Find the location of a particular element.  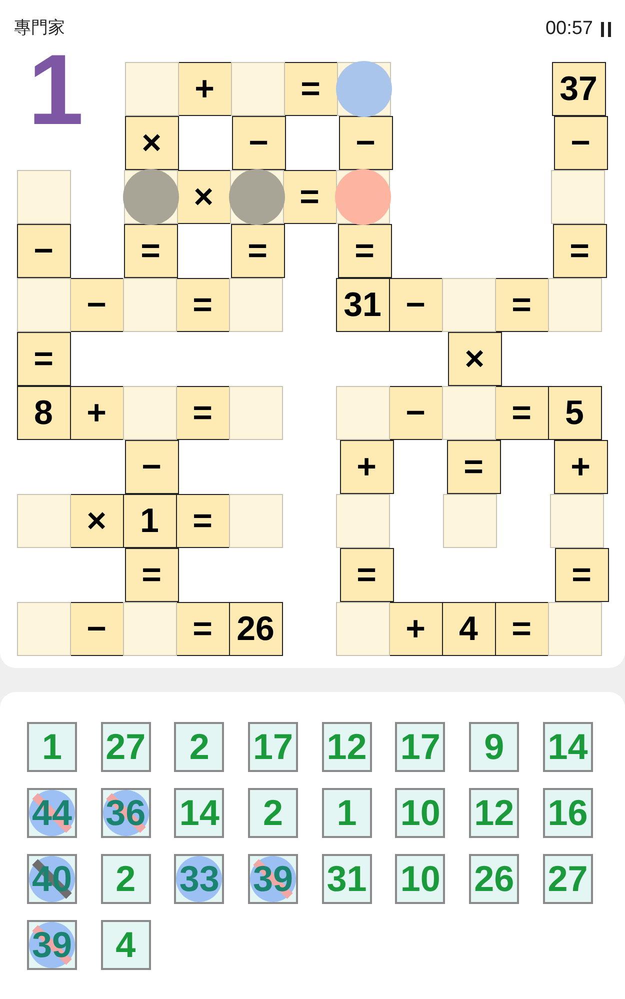

number-tile: 31 is located at coordinates (347, 879).